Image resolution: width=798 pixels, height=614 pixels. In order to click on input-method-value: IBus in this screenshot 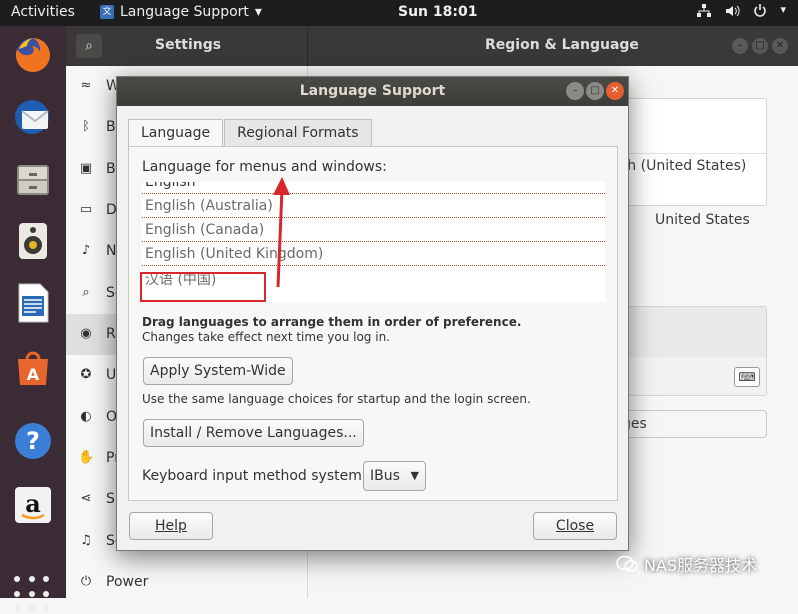, I will do `click(385, 476)`.